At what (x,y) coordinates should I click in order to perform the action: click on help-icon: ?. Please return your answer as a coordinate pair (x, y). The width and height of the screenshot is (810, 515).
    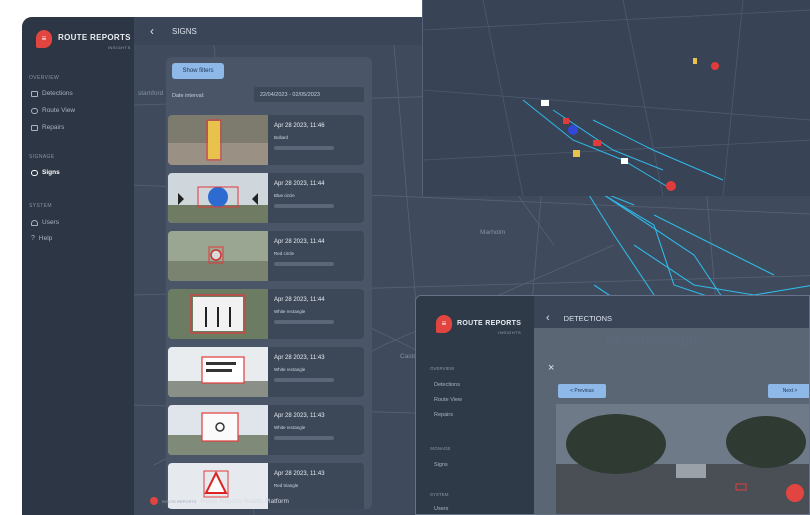
    Looking at the image, I should click on (33, 238).